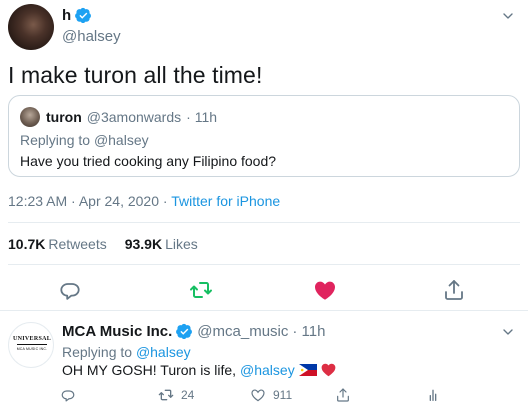  I want to click on timestamp-link: 12:23 AM · Apr 24, 2020, so click(83, 201).